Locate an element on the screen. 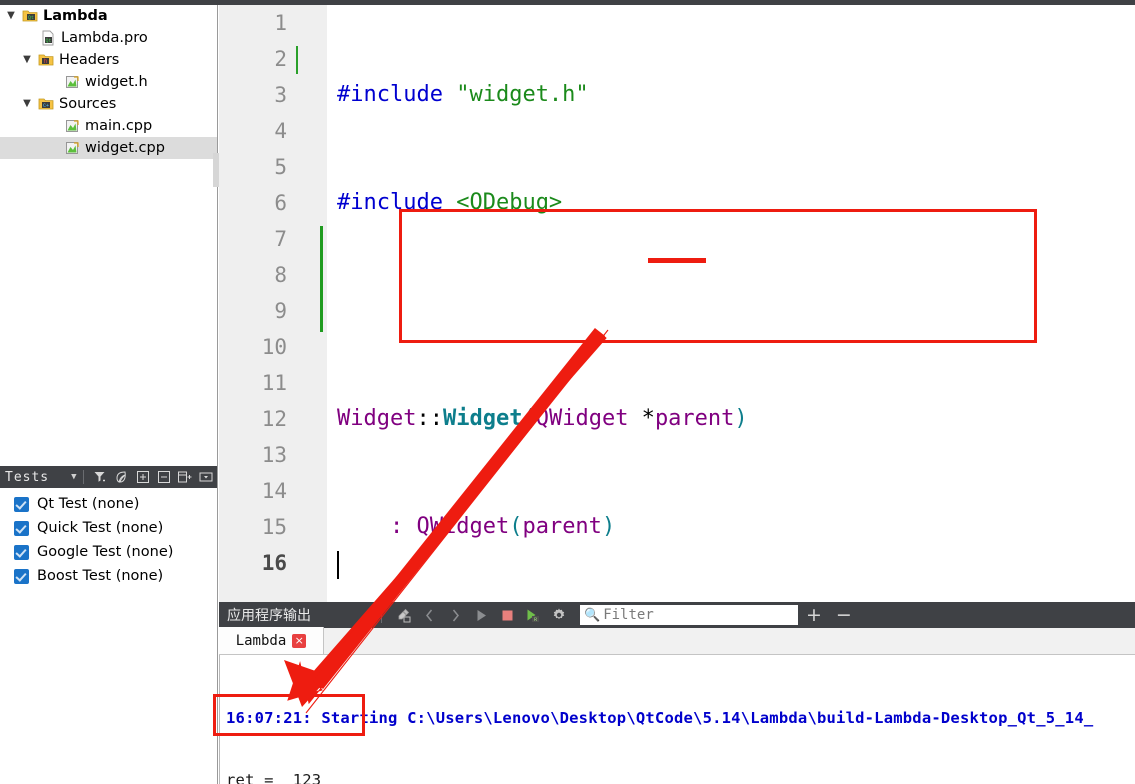  test-item-label: Quick Test (none) is located at coordinates (100, 528).